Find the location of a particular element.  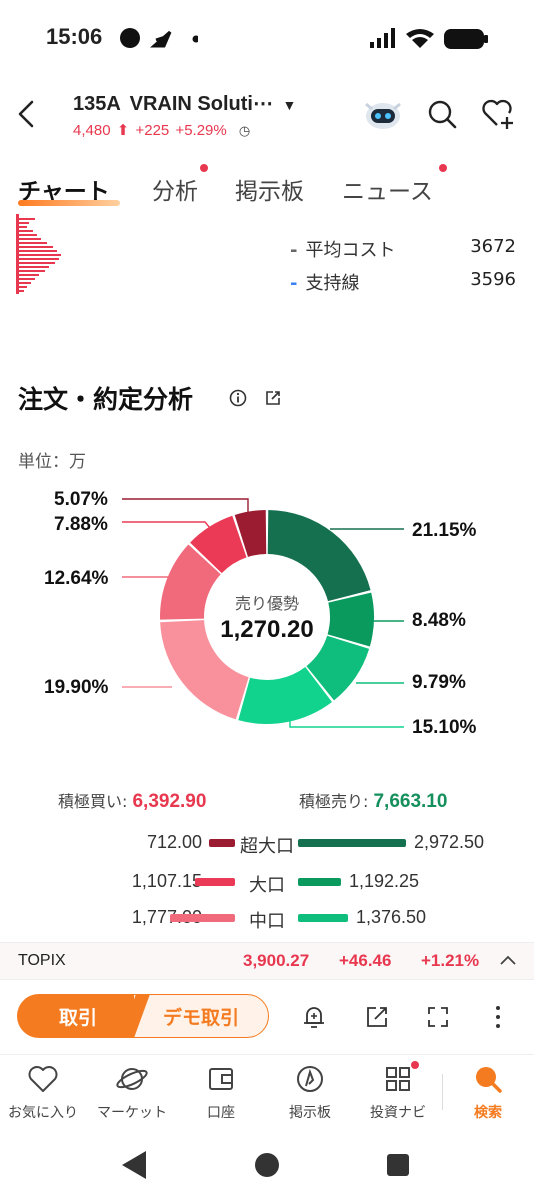

nav-search: 検索 is located at coordinates (488, 1093).